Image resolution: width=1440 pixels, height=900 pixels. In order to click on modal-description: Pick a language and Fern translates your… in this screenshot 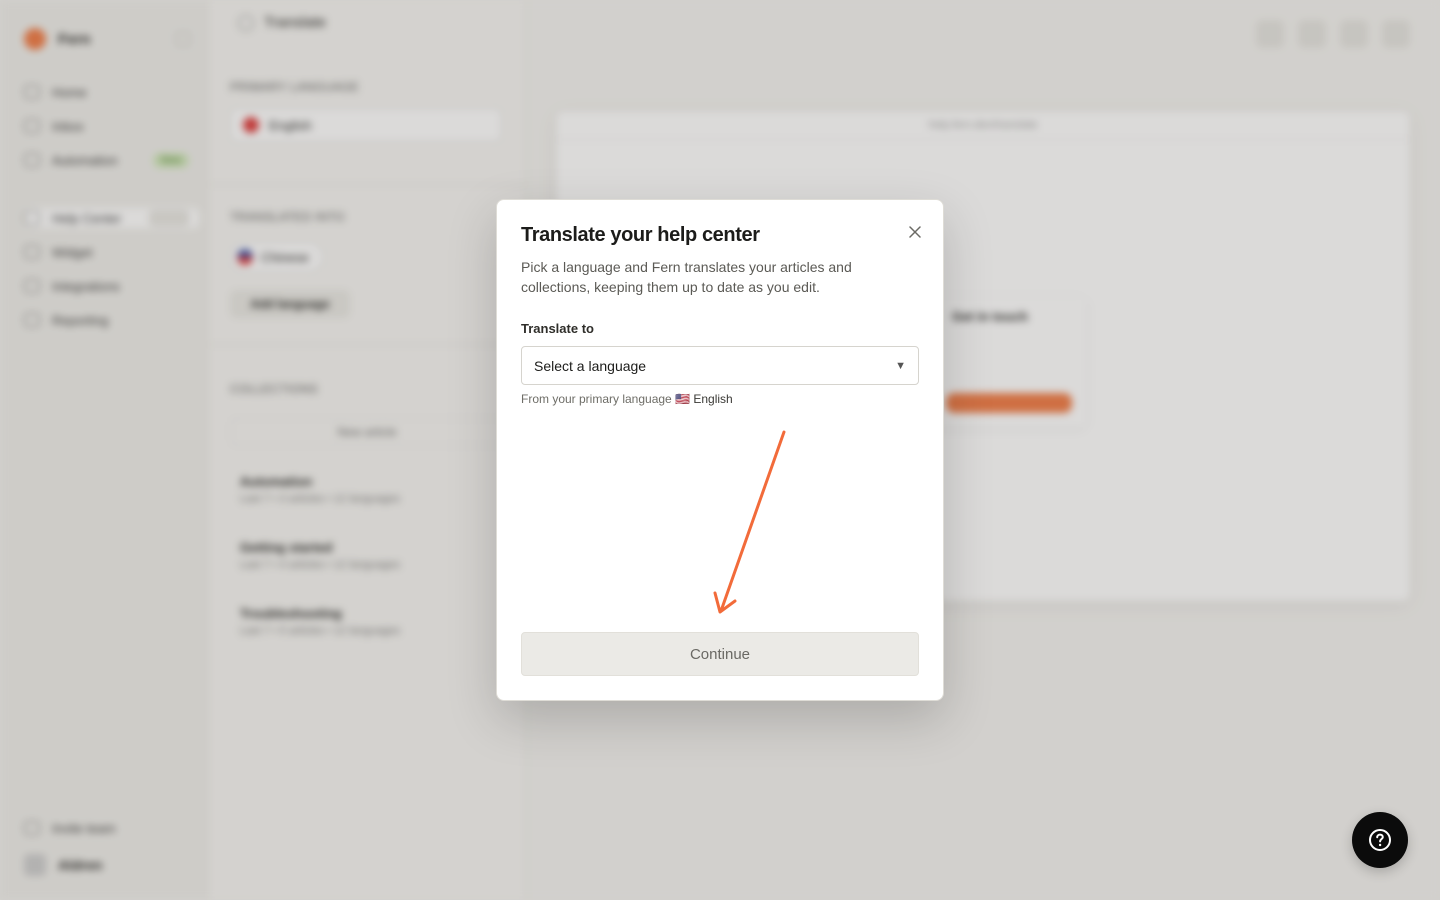, I will do `click(686, 277)`.